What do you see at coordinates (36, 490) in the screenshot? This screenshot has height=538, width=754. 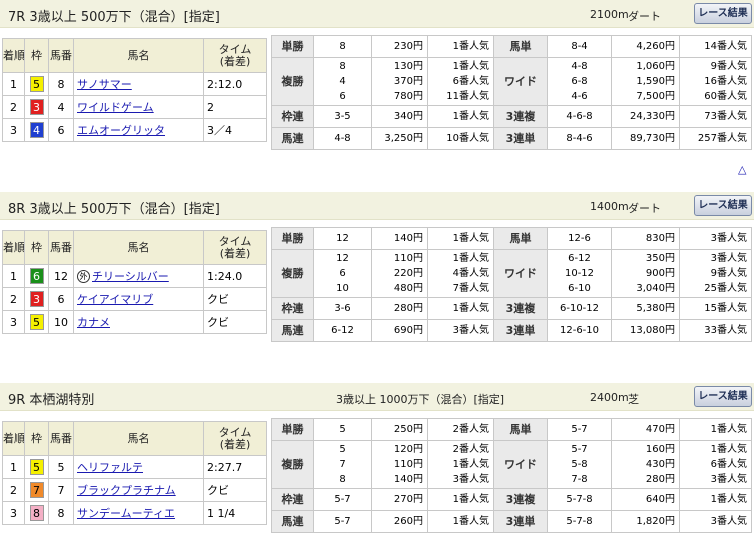 I see `frame-badge: 7` at bounding box center [36, 490].